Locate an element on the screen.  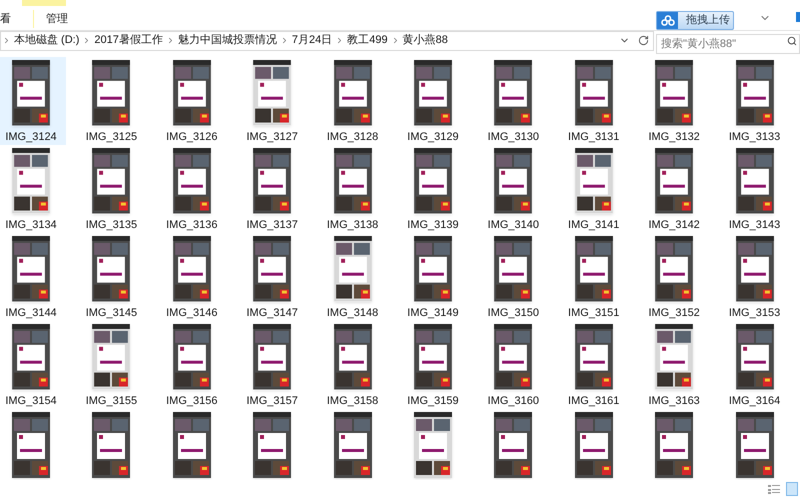
file-item: IMG_3153 is located at coordinates (755, 277).